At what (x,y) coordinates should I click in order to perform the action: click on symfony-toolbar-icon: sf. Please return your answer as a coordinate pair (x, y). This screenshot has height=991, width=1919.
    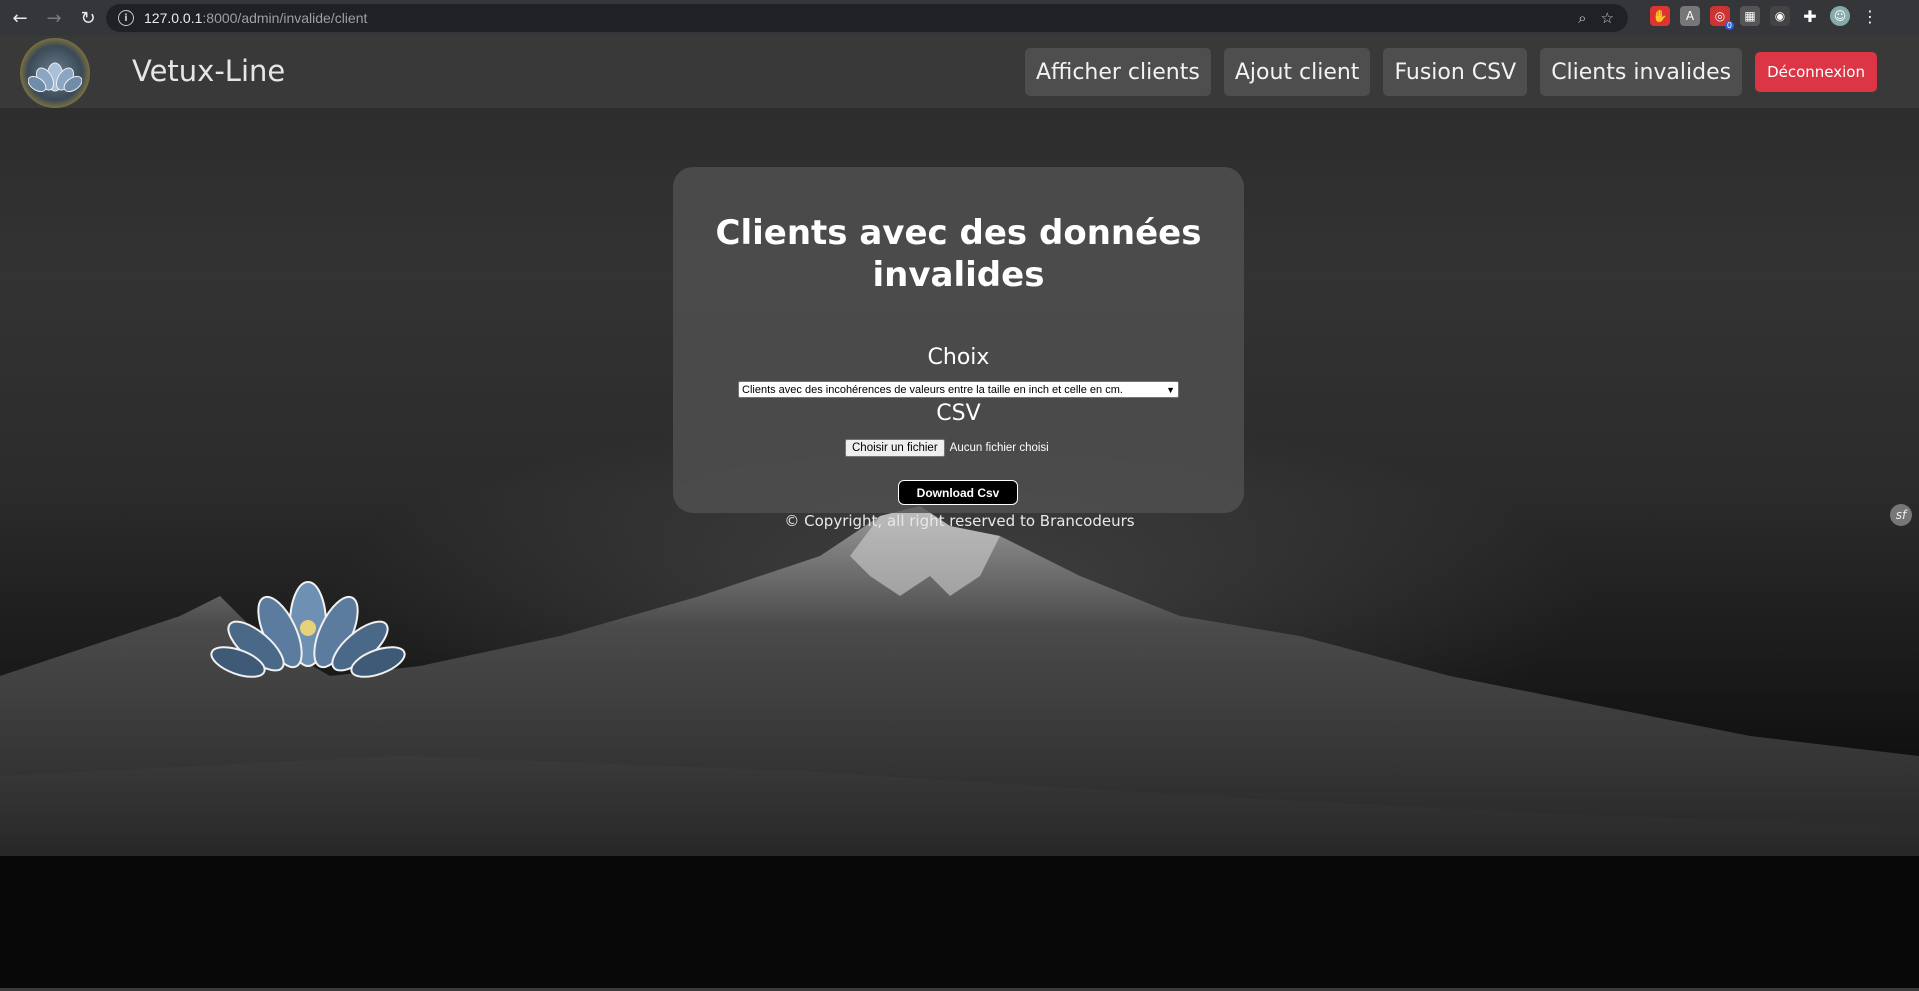
    Looking at the image, I should click on (1901, 515).